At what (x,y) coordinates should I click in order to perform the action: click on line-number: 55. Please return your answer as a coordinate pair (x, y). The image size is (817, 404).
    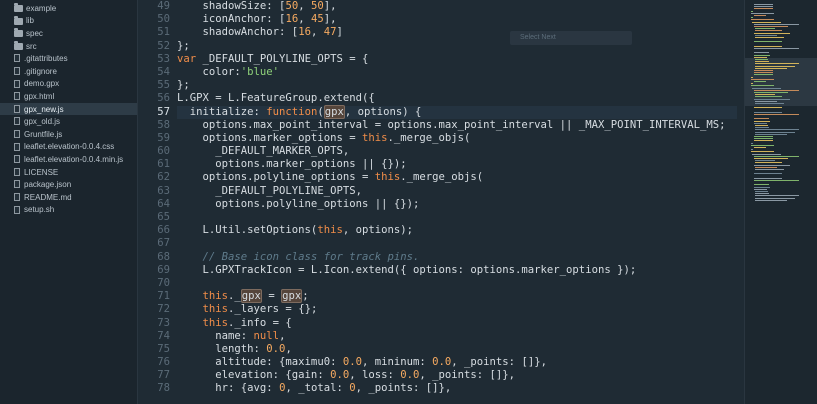
    Looking at the image, I should click on (163, 85).